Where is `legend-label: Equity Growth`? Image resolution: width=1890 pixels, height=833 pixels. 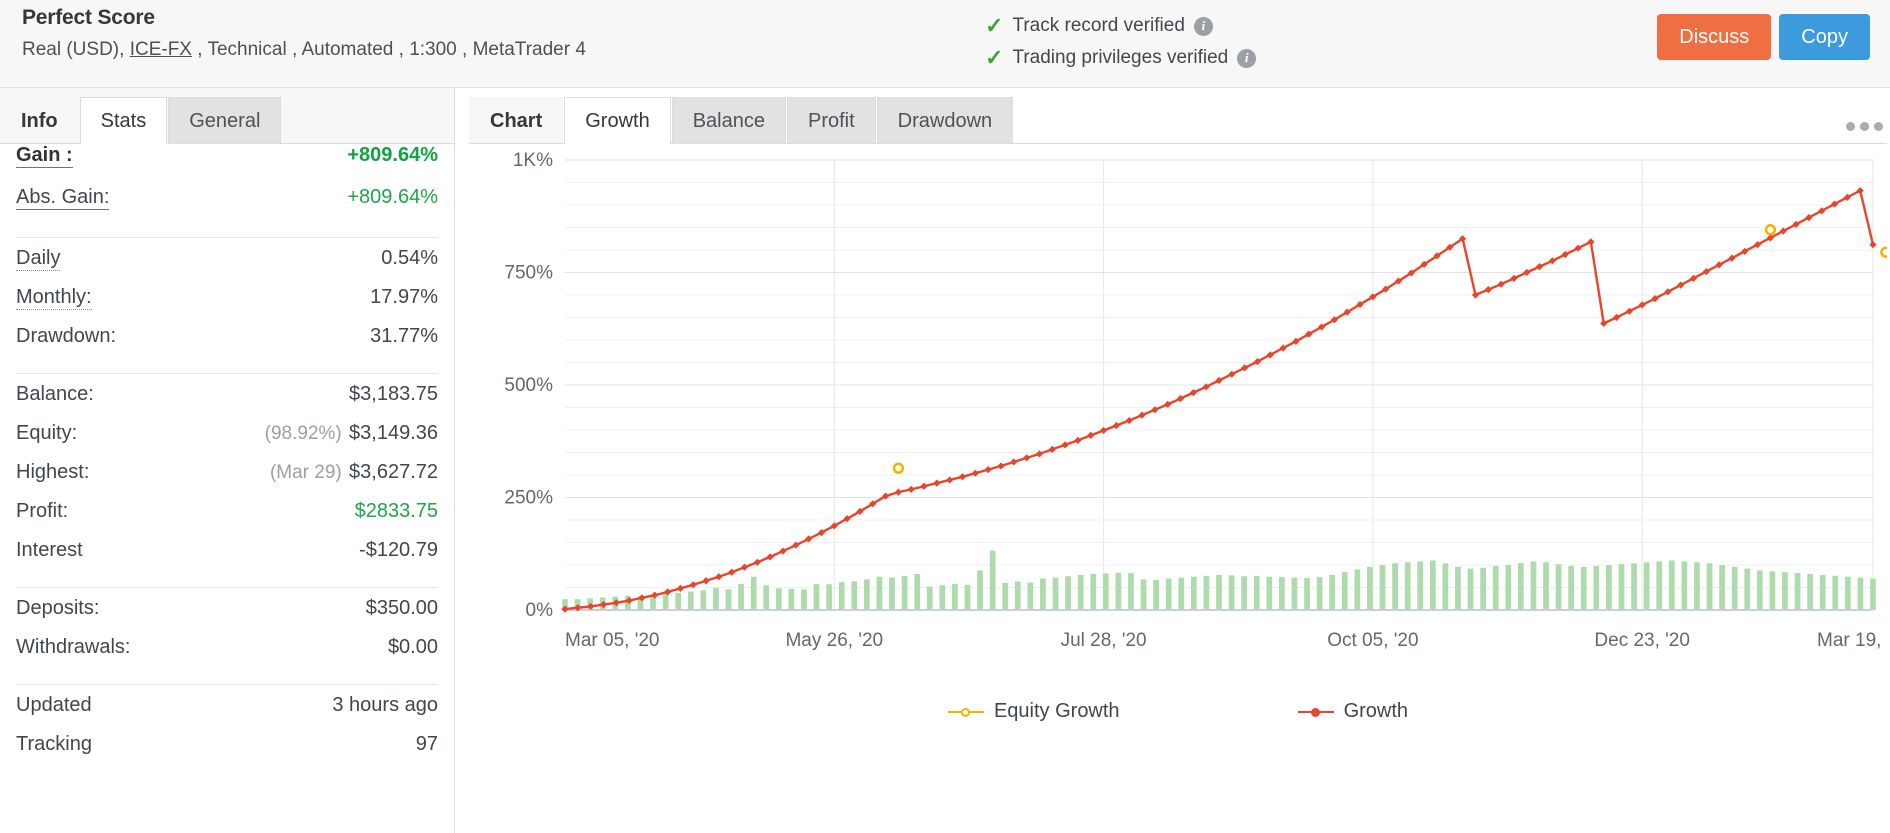 legend-label: Equity Growth is located at coordinates (1056, 711).